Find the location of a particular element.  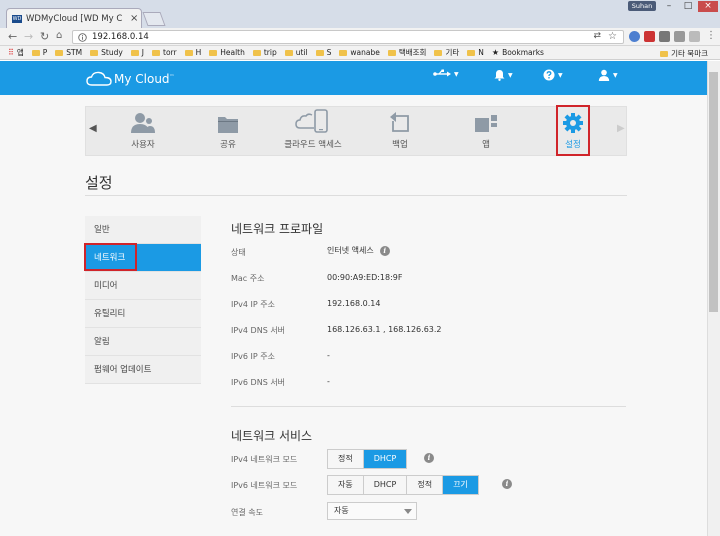

ipv4-mode-dhcp: DHCP is located at coordinates (385, 459).